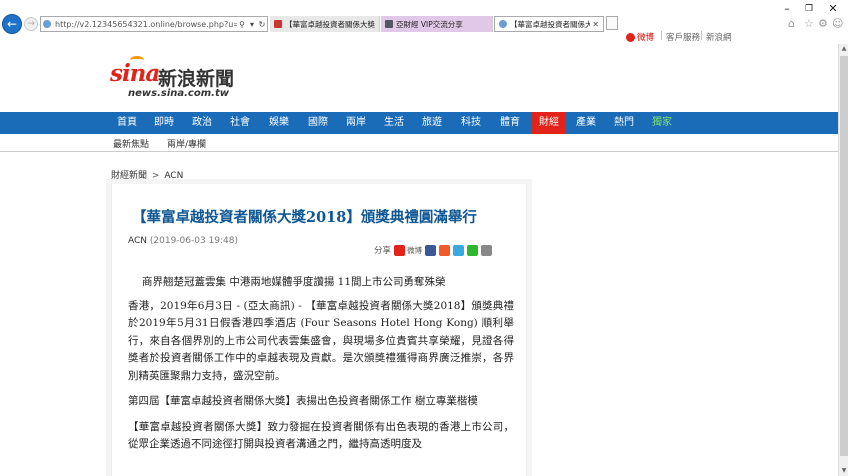 The image size is (848, 476). What do you see at coordinates (612, 23) in the screenshot?
I see `new-tab-button` at bounding box center [612, 23].